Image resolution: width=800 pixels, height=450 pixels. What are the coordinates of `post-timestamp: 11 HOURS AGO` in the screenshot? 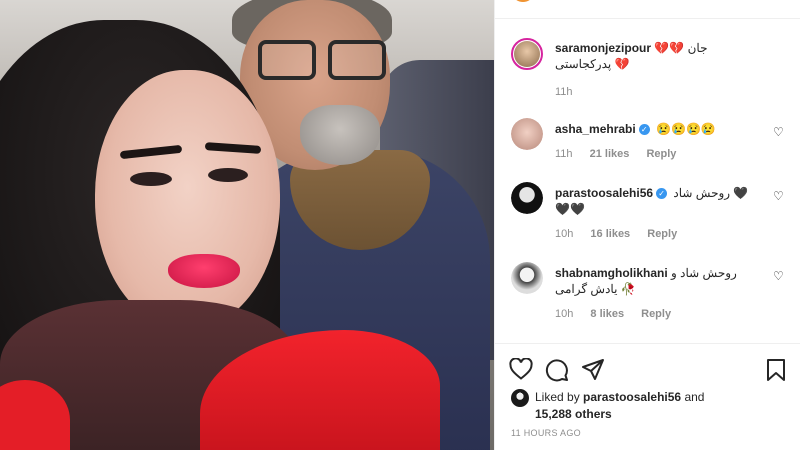 It's located at (546, 433).